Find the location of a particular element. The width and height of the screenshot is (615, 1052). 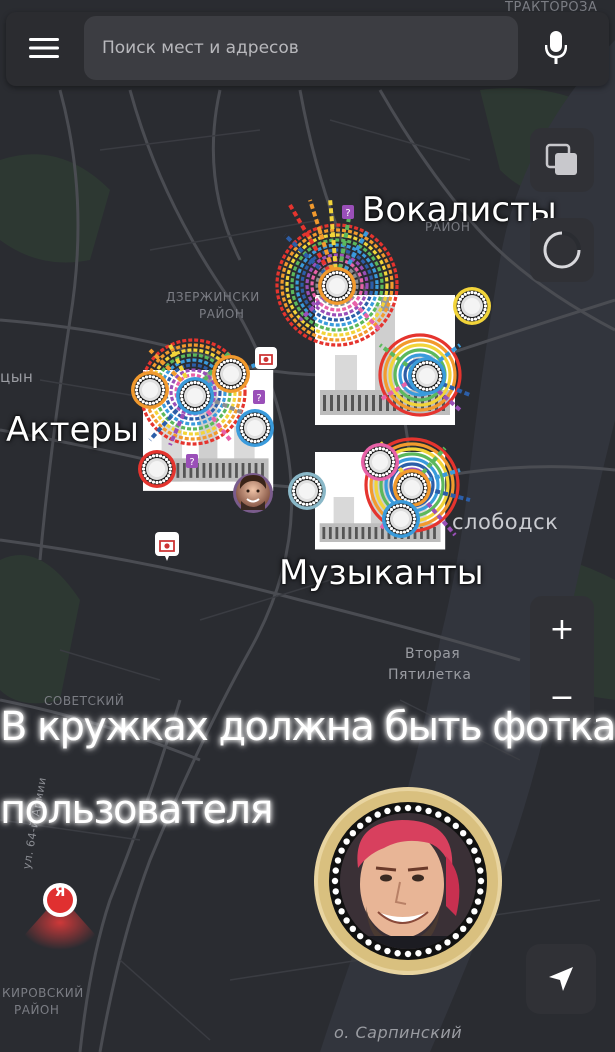

my-location-button is located at coordinates (561, 979).